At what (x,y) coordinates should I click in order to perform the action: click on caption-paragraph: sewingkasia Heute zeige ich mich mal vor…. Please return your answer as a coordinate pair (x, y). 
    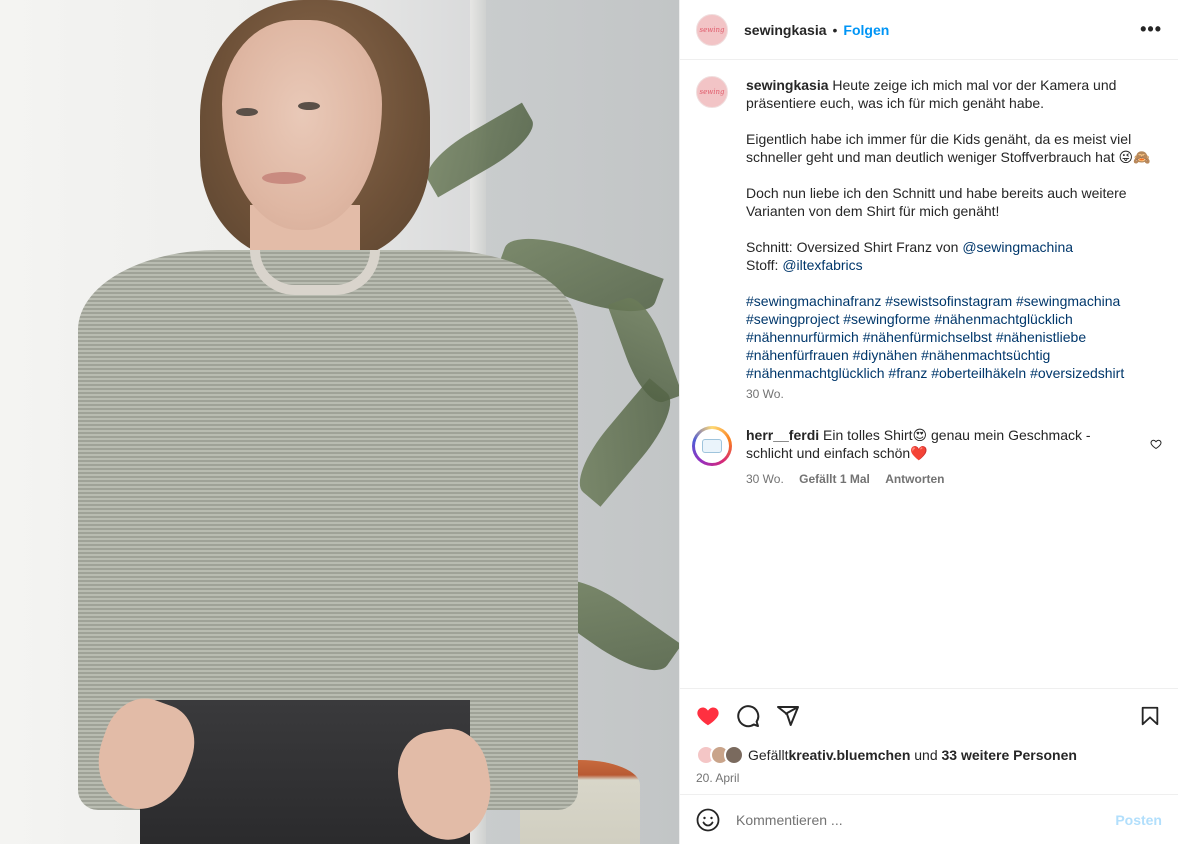
    Looking at the image, I should click on (954, 94).